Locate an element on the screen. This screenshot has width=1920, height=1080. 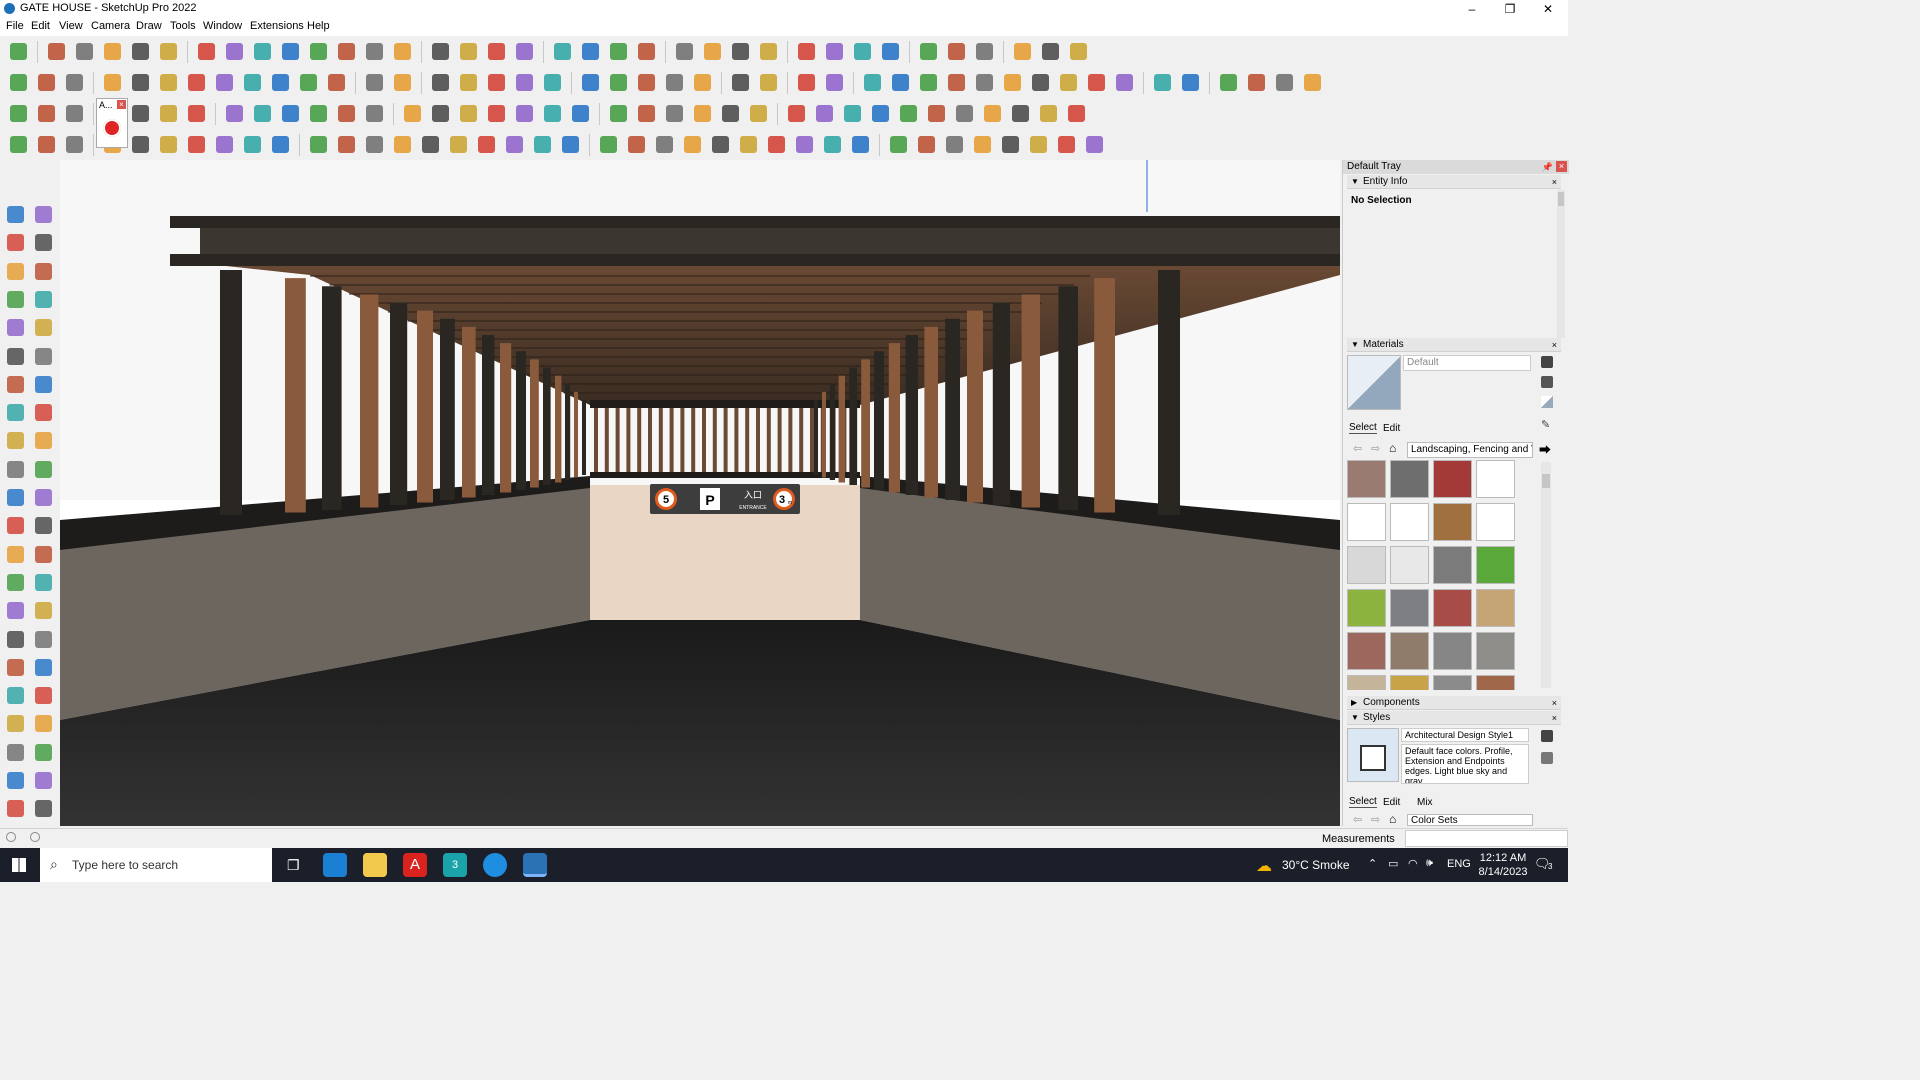
measurements-input is located at coordinates (1486, 838).